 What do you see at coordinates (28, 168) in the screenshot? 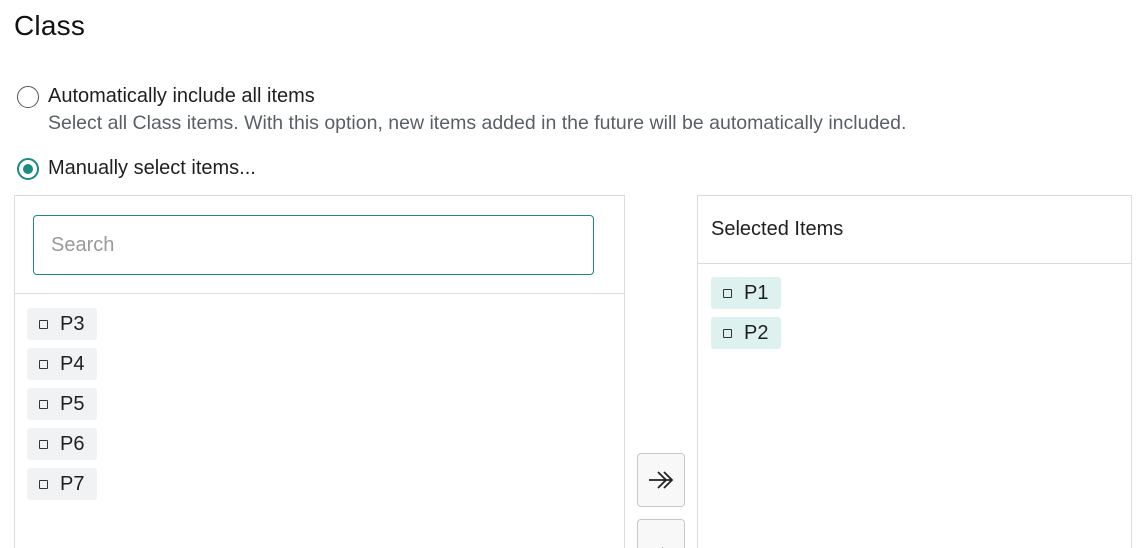
I see `manual-select-radio` at bounding box center [28, 168].